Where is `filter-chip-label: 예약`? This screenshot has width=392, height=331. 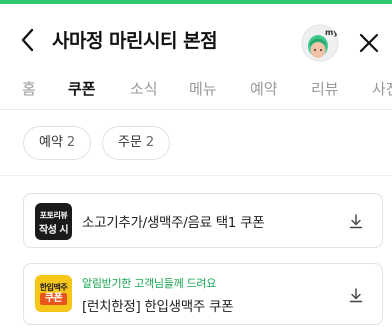 filter-chip-label: 예약 is located at coordinates (51, 142).